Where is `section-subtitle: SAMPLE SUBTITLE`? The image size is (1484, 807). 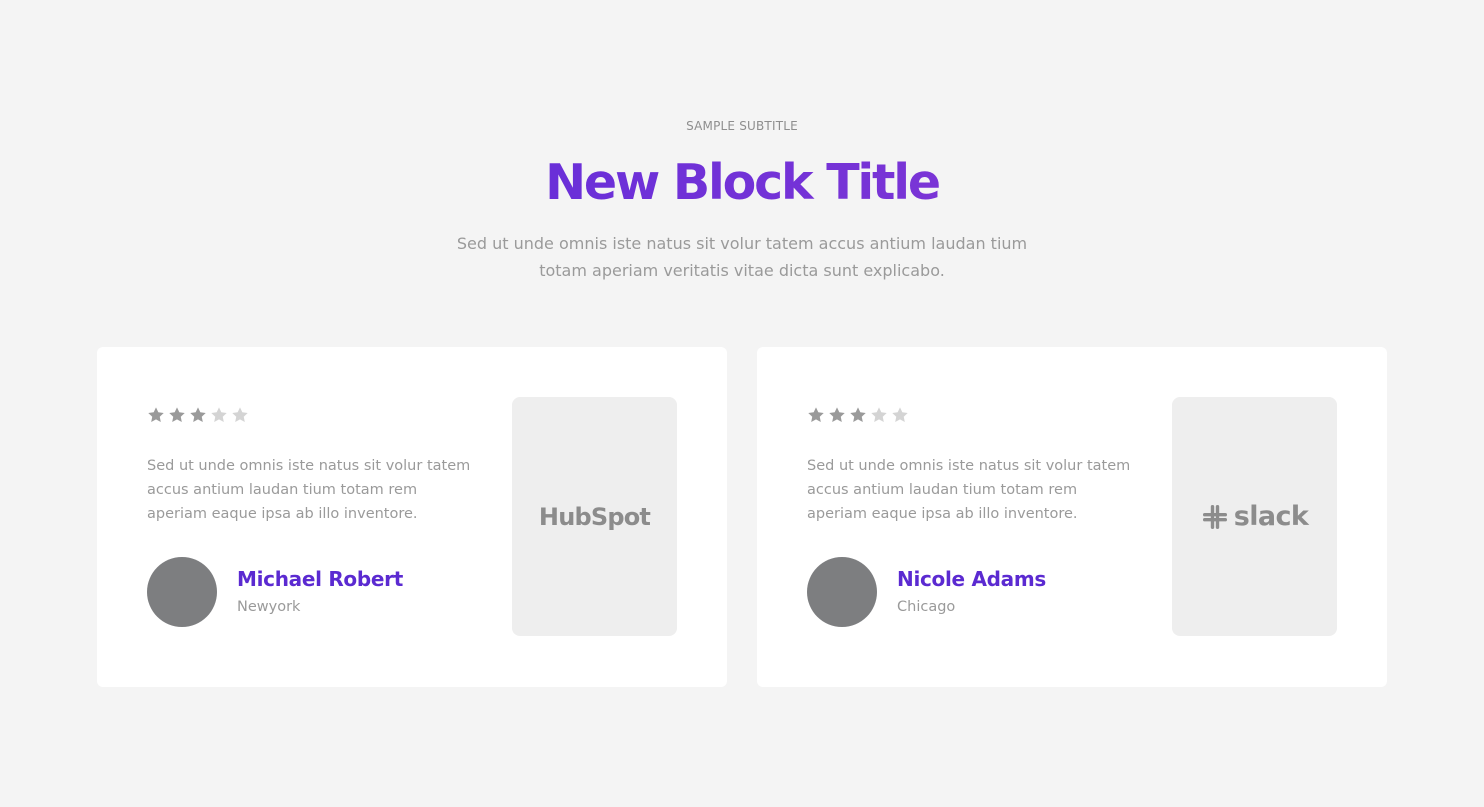 section-subtitle: SAMPLE SUBTITLE is located at coordinates (742, 126).